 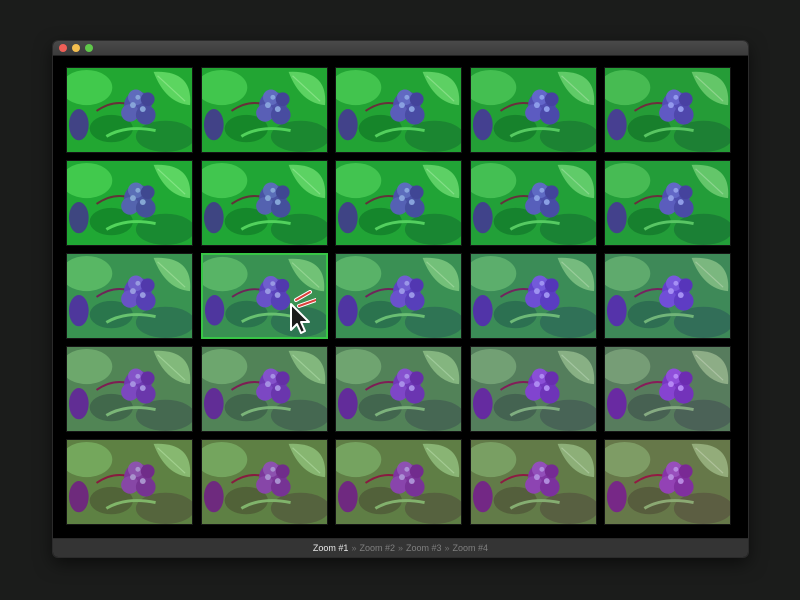 What do you see at coordinates (89, 48) in the screenshot?
I see `zoom-window-button` at bounding box center [89, 48].